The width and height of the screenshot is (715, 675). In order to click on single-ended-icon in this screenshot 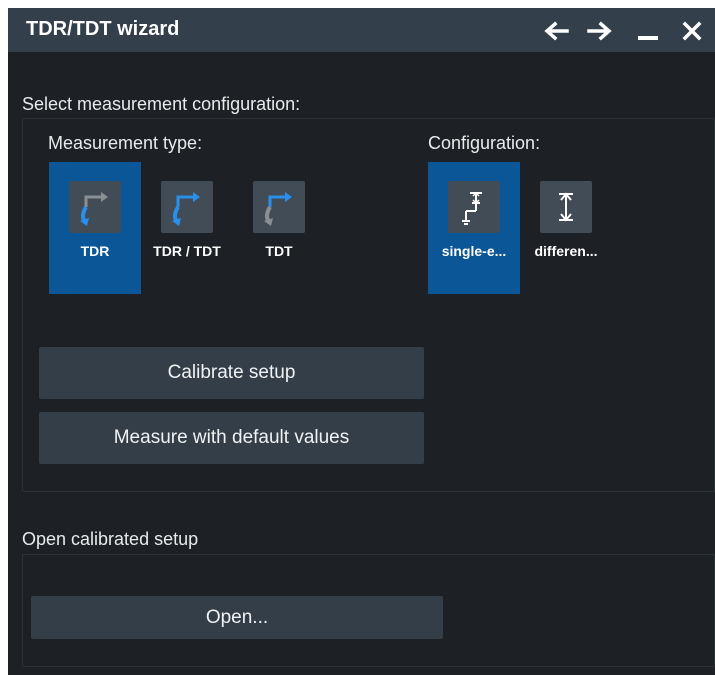, I will do `click(474, 207)`.